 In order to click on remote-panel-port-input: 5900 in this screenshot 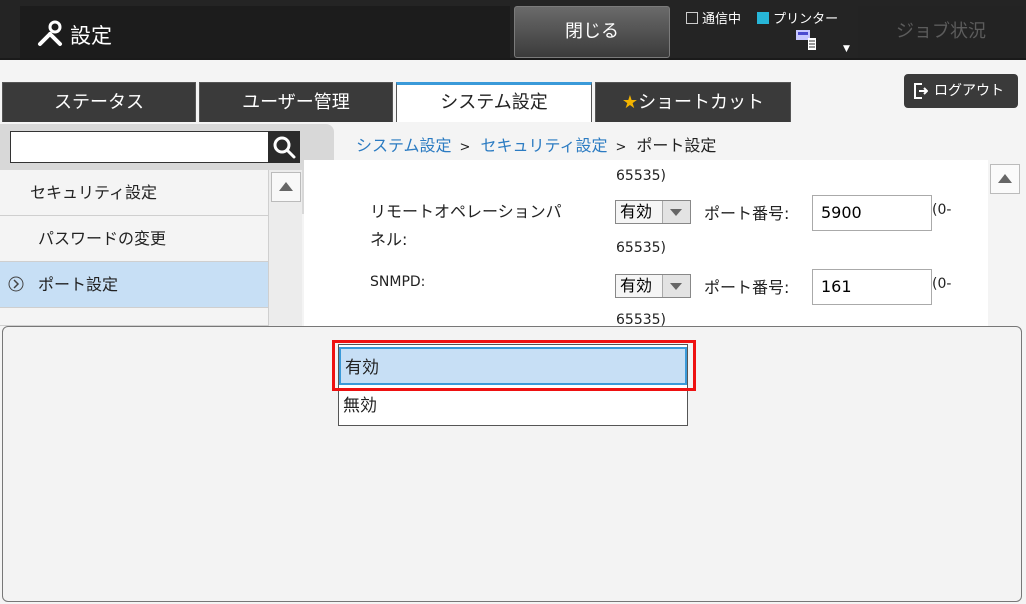, I will do `click(872, 213)`.